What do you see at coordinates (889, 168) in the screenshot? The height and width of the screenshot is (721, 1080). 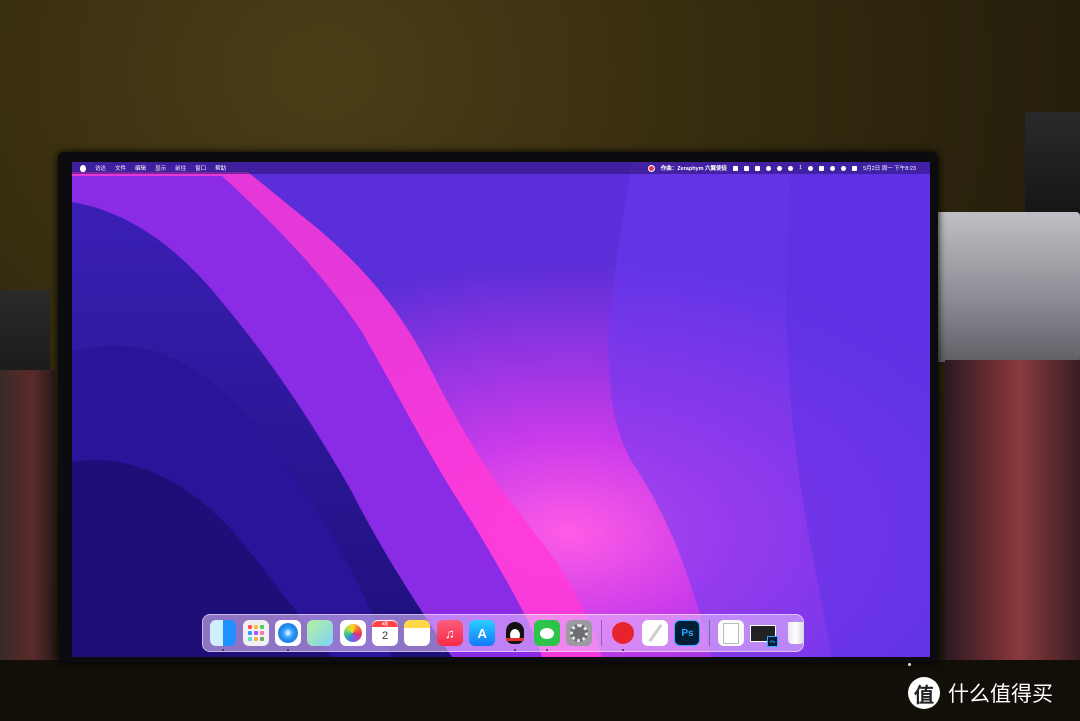 I see `menu-clock: 5月2日 周一 下午8:23` at bounding box center [889, 168].